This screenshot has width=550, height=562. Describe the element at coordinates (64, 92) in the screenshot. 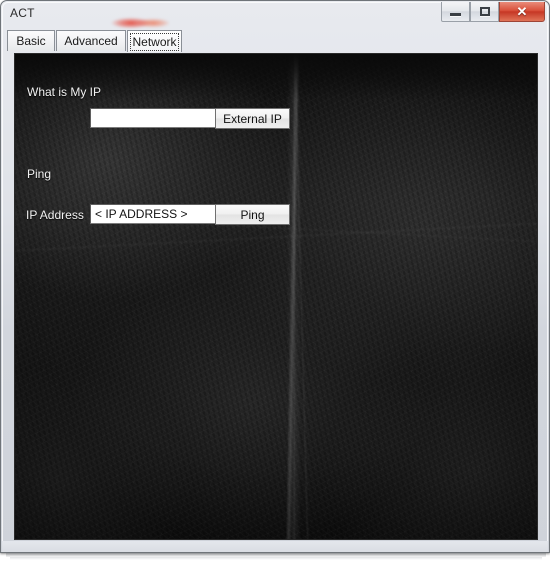

I see `what-is-my-ip-section-label: What is My IP` at that location.